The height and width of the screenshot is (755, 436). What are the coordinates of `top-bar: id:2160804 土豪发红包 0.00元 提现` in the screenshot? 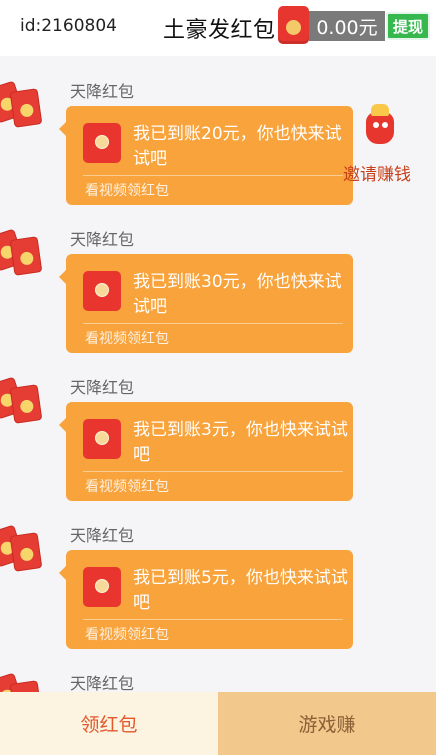 It's located at (218, 28).